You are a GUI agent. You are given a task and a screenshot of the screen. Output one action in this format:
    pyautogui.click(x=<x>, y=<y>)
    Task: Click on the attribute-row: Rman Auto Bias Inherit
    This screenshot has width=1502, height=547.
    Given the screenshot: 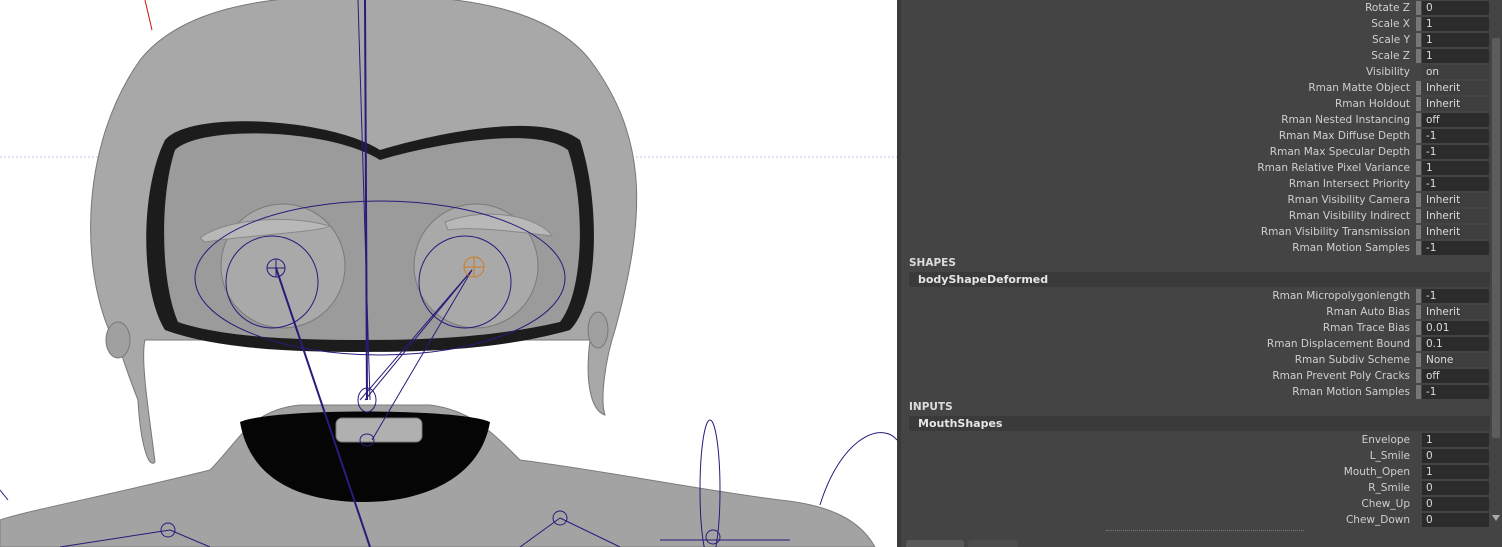 What is the action you would take?
    pyautogui.click(x=1195, y=312)
    